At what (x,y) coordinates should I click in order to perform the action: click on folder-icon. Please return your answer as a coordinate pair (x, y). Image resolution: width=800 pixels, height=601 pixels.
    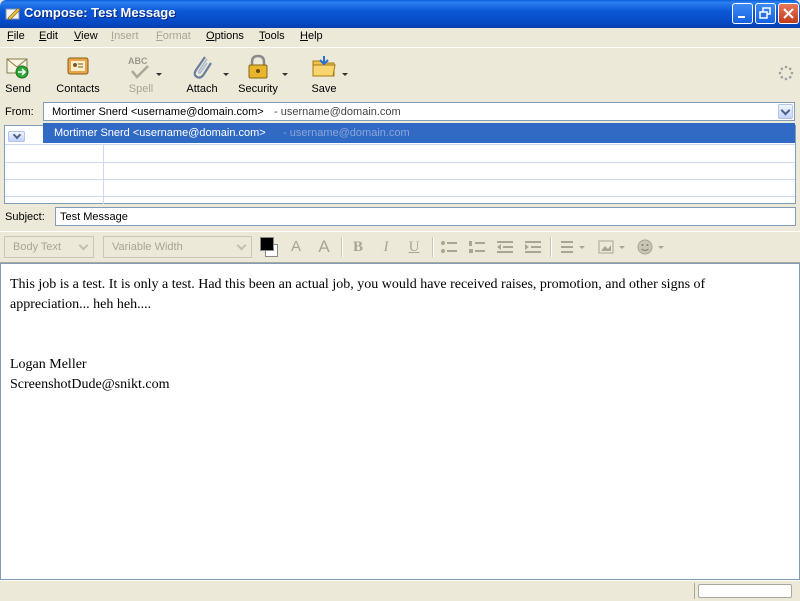
    Looking at the image, I should click on (324, 66).